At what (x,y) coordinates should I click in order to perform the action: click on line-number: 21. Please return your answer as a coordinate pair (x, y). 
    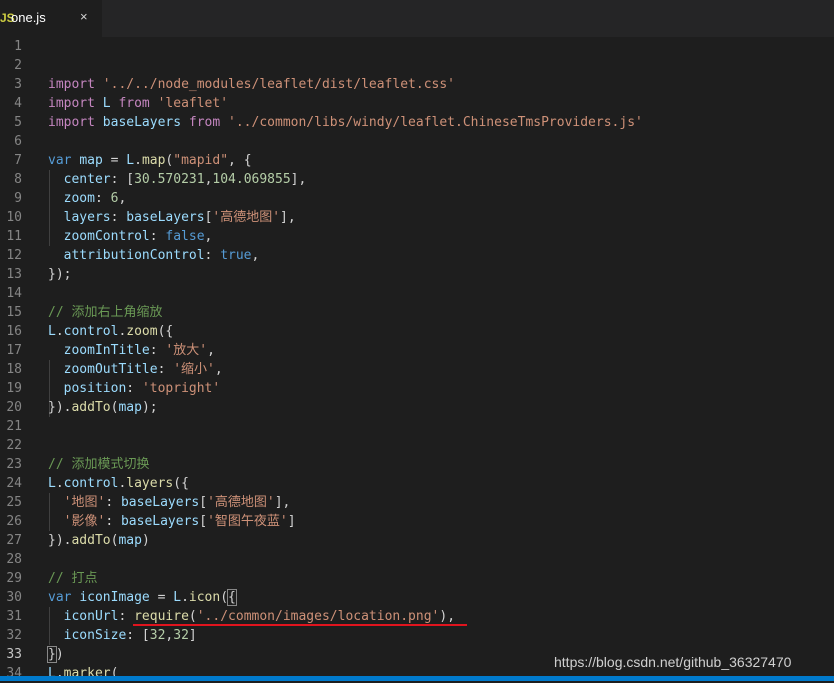
    Looking at the image, I should click on (14, 426).